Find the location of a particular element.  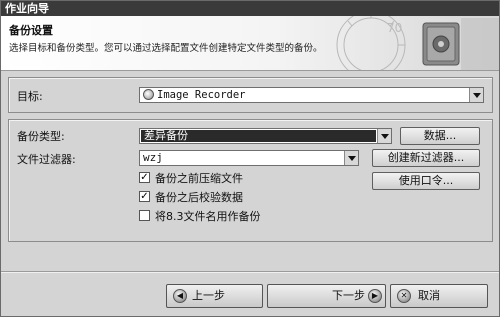

back-label: 上一步 is located at coordinates (208, 295).